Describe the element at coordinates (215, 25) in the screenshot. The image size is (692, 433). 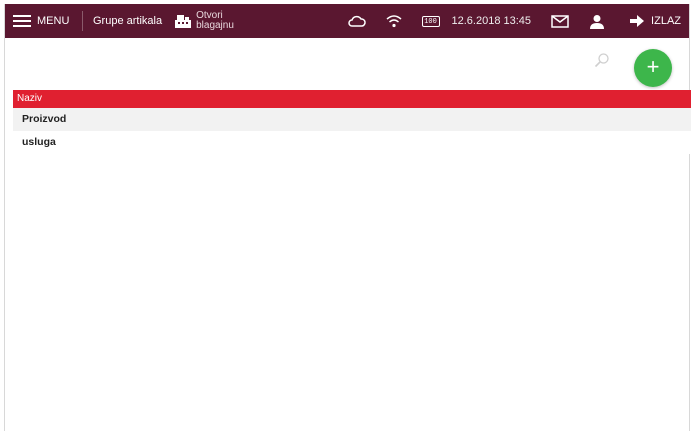
I see `open-register-line2: blagajnu` at that location.